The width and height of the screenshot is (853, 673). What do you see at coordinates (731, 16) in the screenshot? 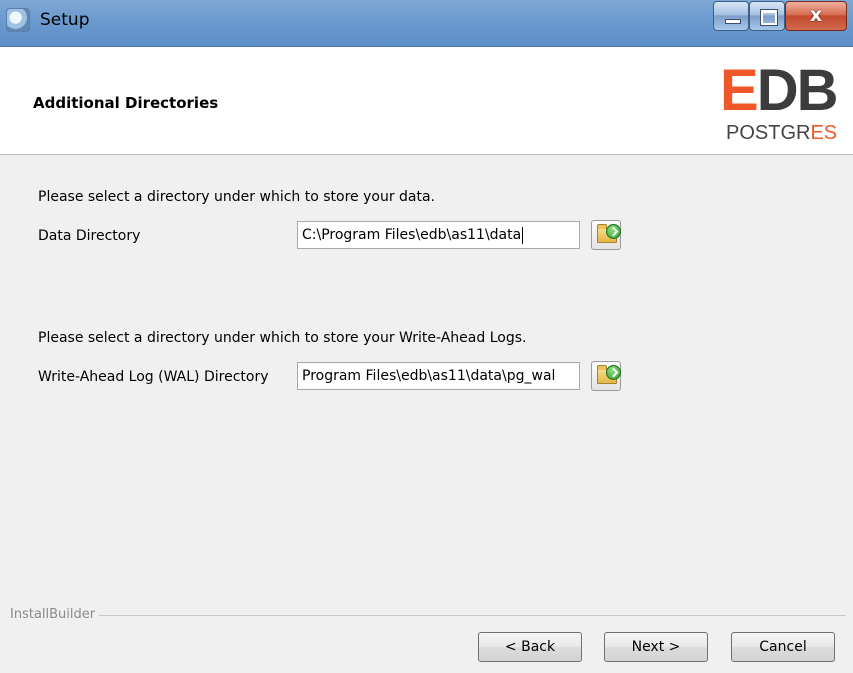
I see `minimize-button` at bounding box center [731, 16].